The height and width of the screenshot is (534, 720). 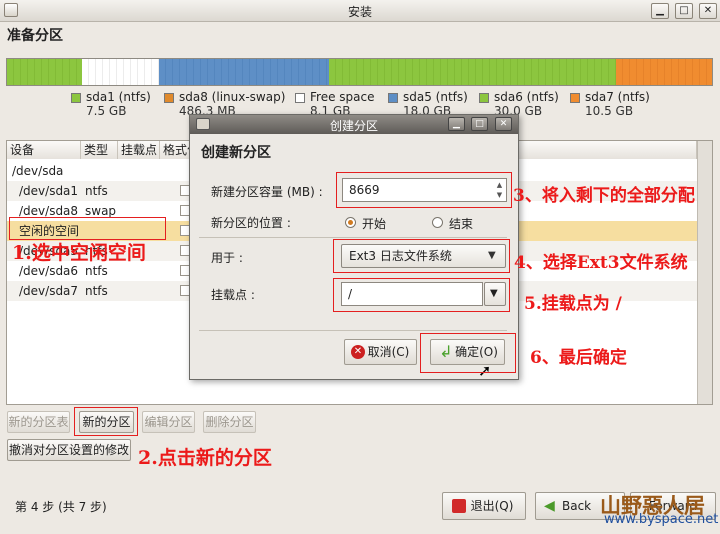 I want to click on annotation-step-6: 6、最后确定, so click(x=578, y=358).